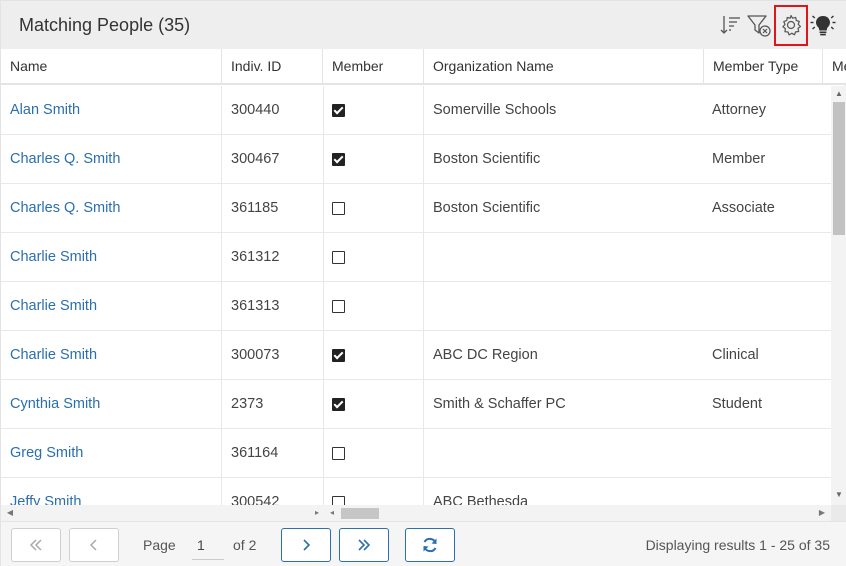  I want to click on chevron-left-icon, so click(93, 545).